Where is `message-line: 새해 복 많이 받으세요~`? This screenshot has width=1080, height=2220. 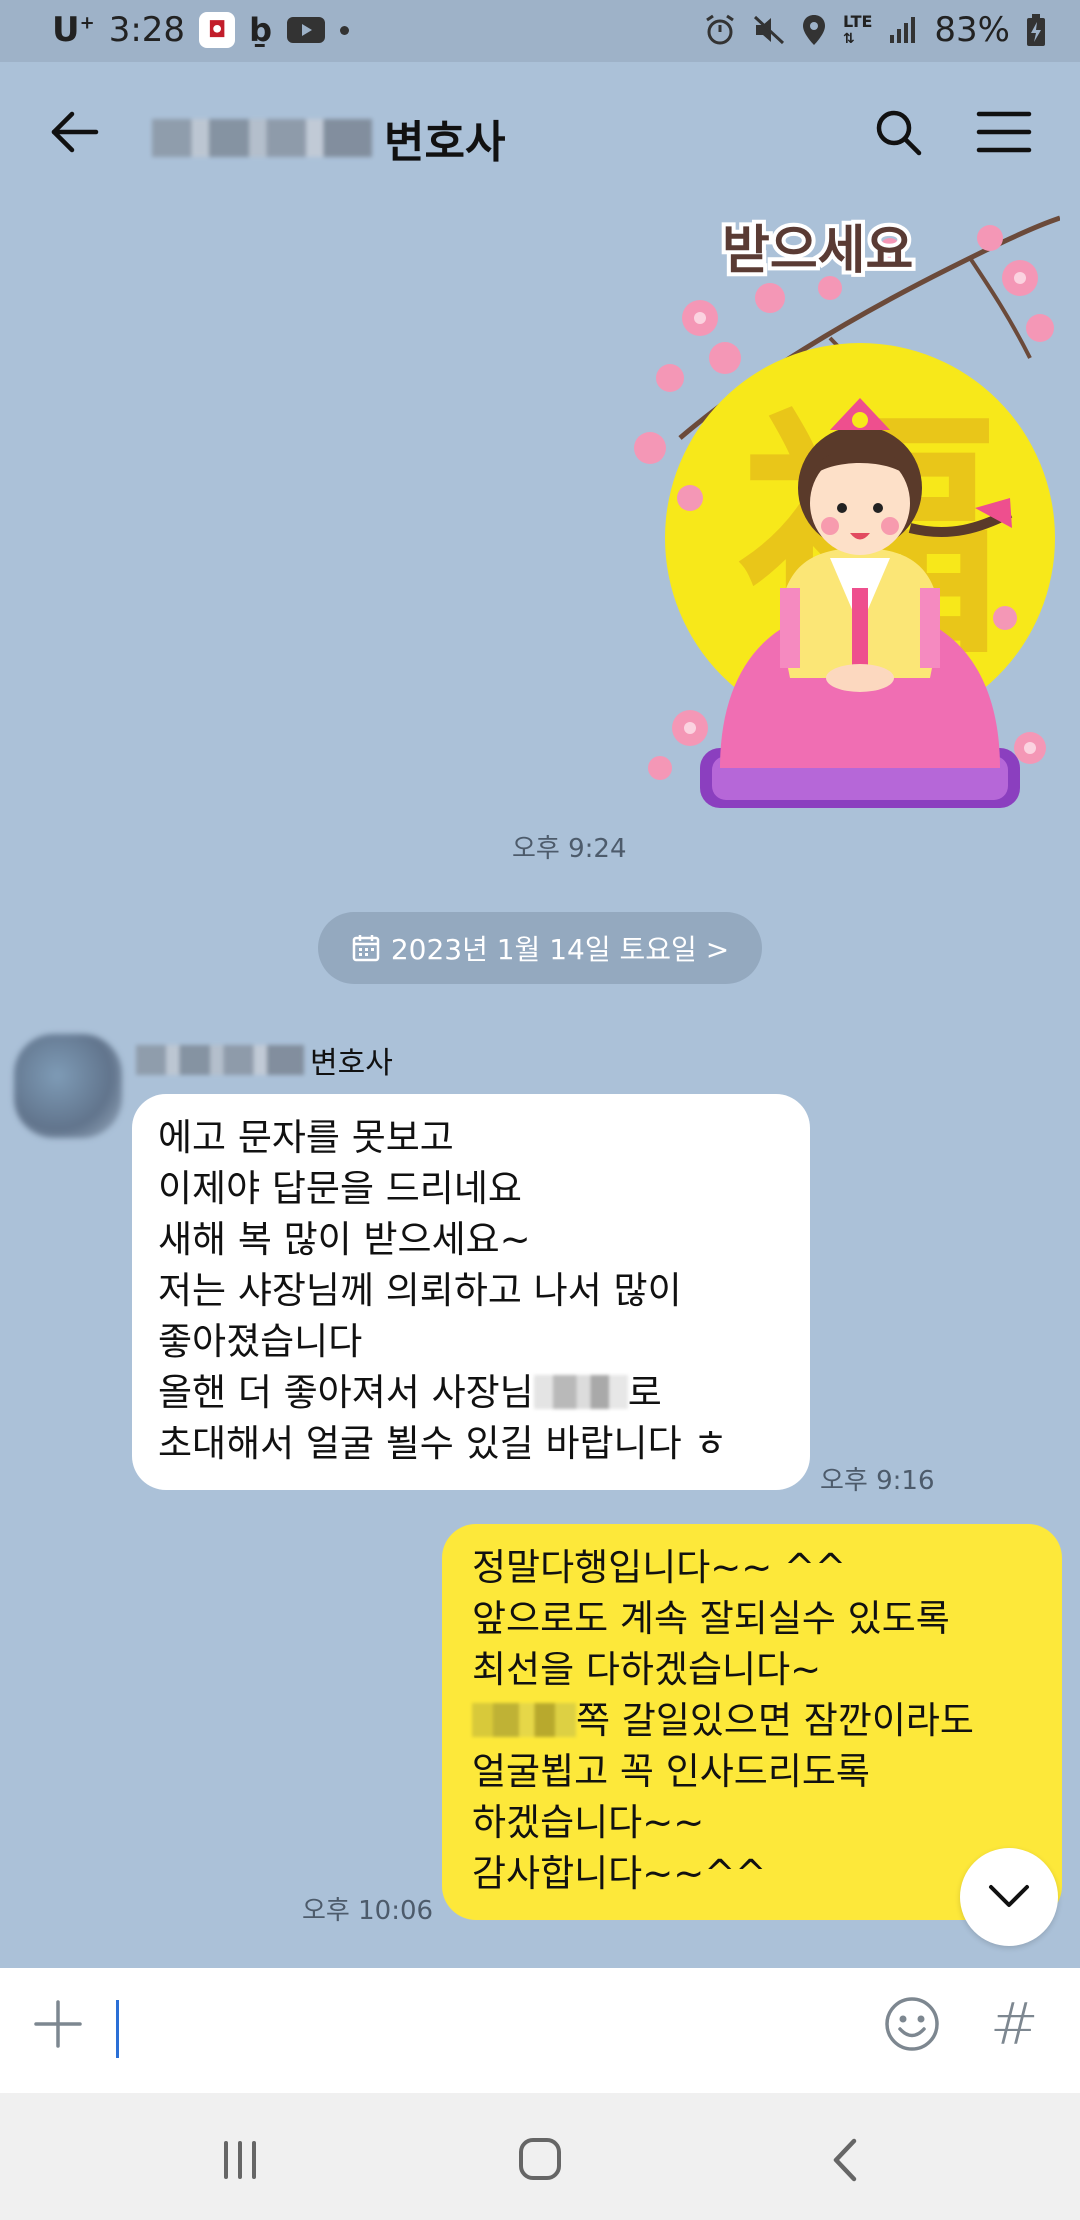
message-line: 새해 복 많이 받으세요~ is located at coordinates (344, 1239).